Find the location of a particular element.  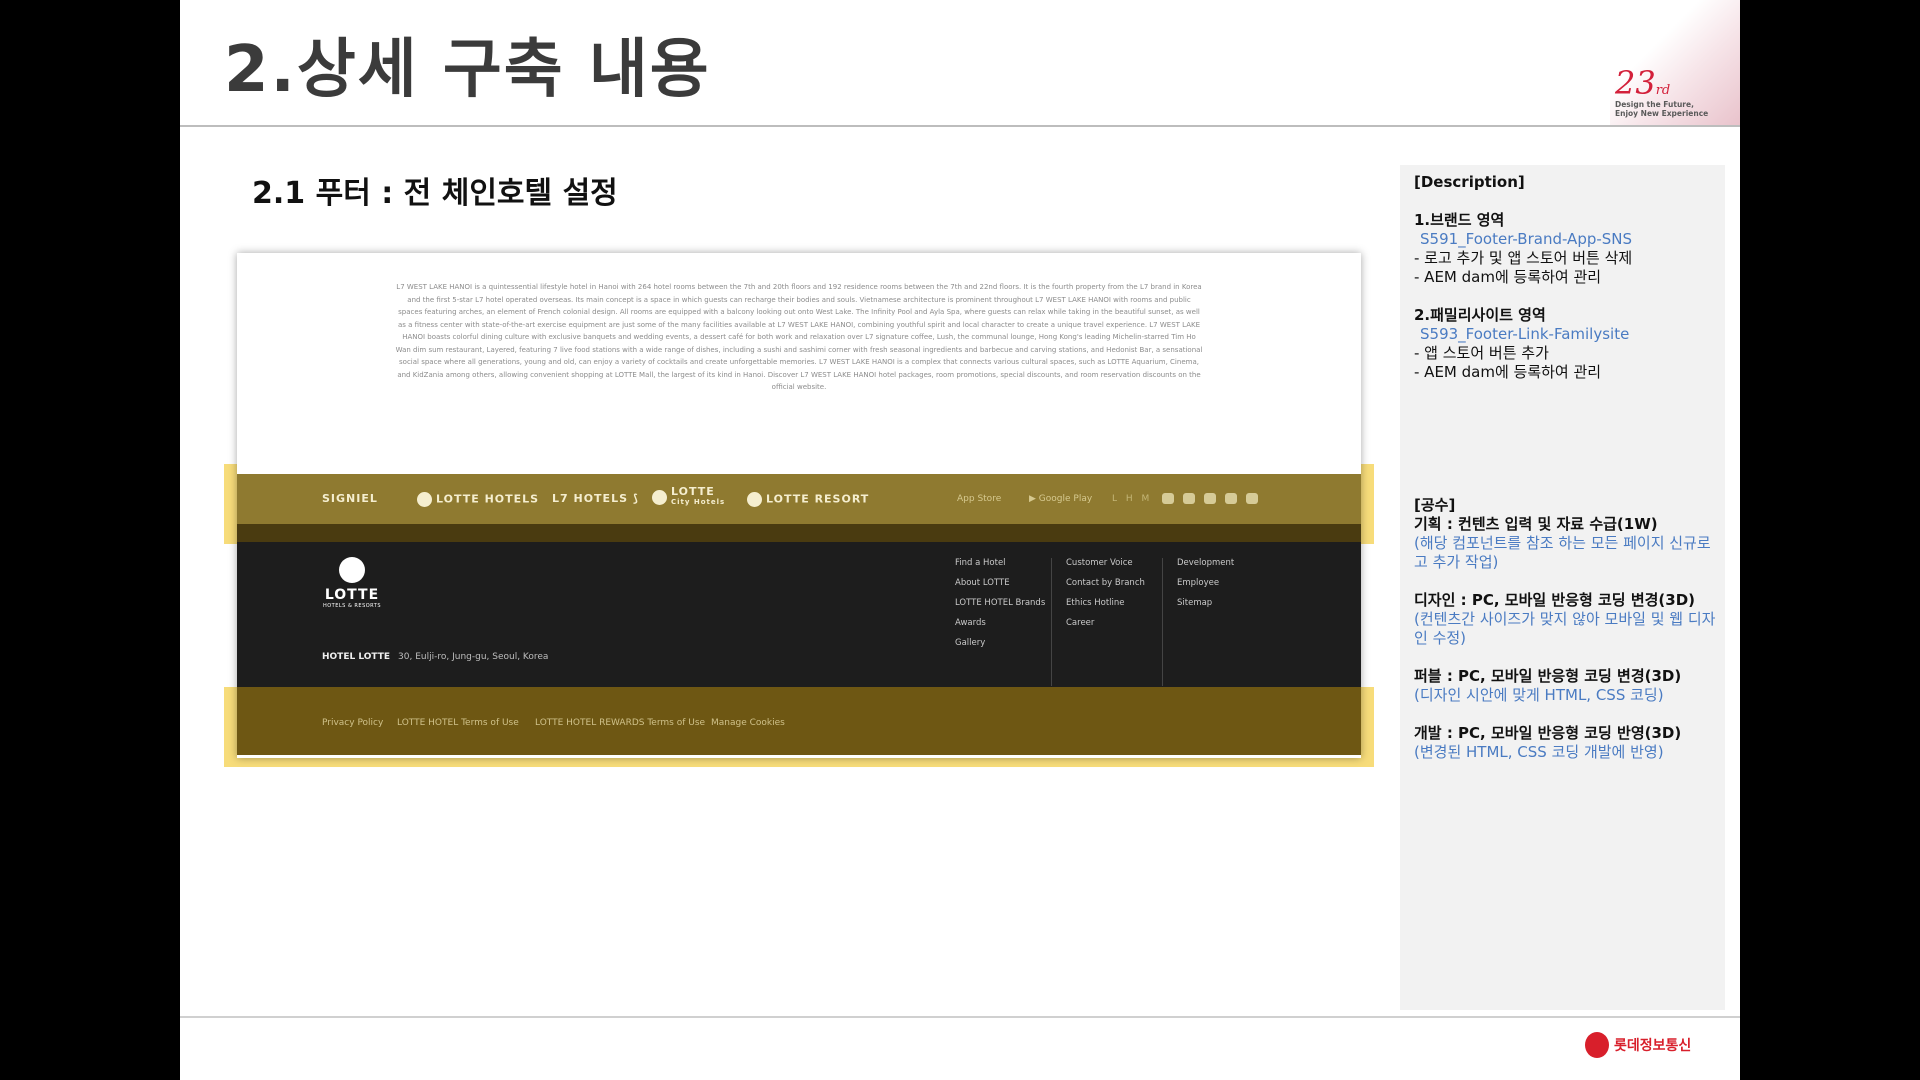

footer-link: Ethics Hotline is located at coordinates (1105, 608).